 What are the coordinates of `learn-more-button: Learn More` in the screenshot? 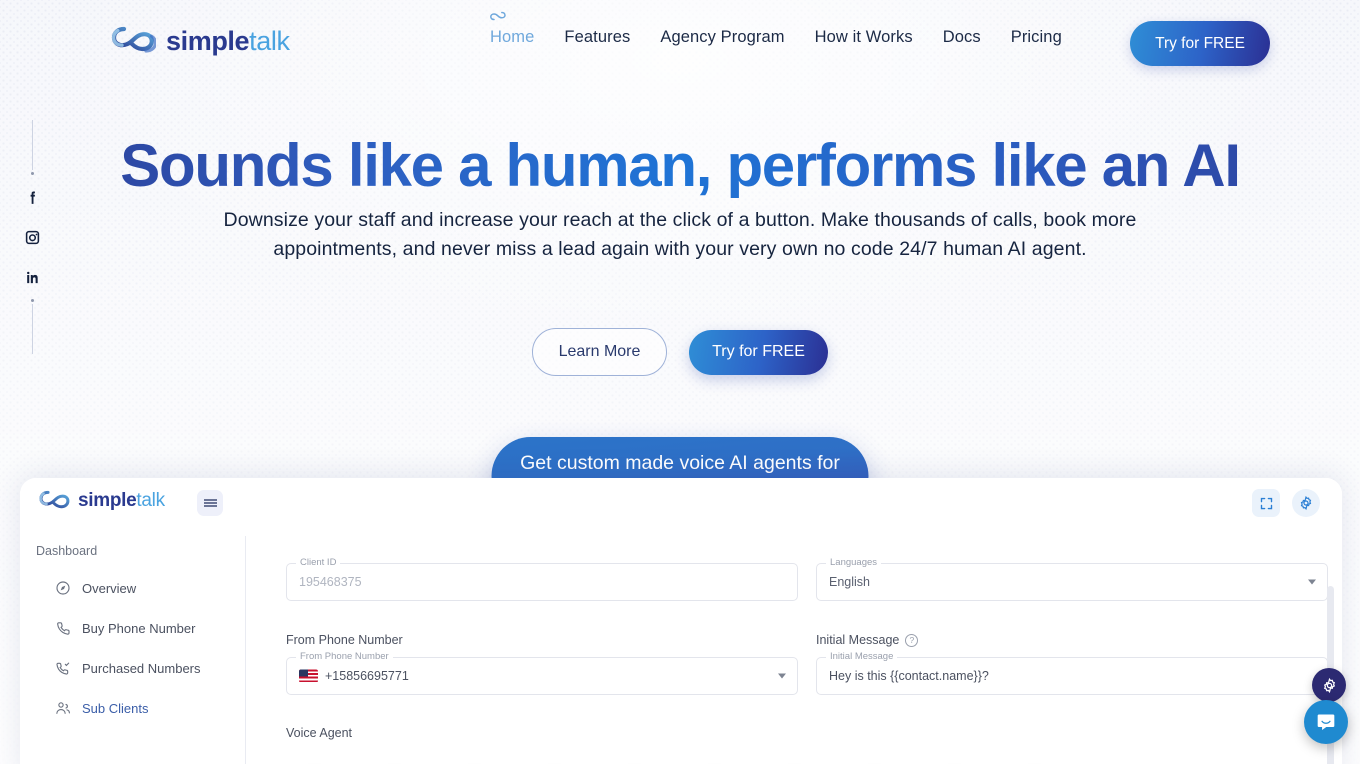 It's located at (599, 352).